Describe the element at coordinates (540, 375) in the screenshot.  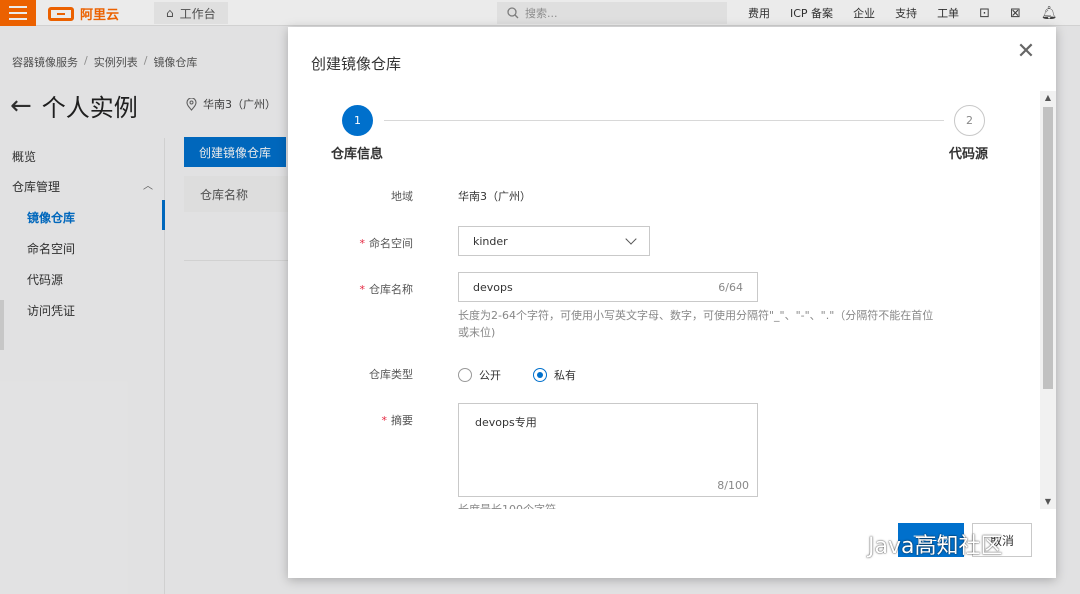
I see `radio-checked-icon` at that location.